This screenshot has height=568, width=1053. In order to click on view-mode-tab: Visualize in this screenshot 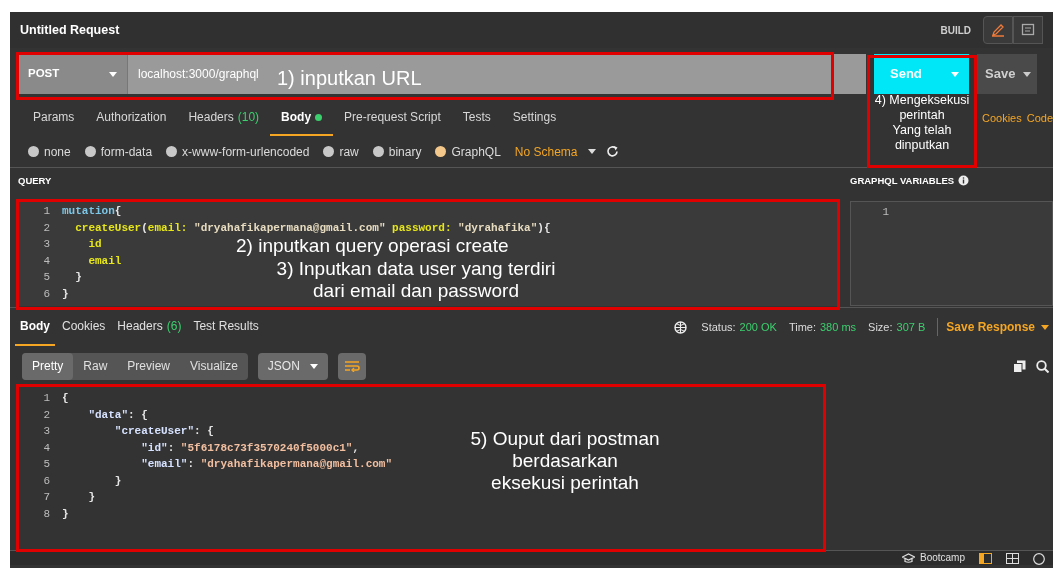, I will do `click(214, 366)`.